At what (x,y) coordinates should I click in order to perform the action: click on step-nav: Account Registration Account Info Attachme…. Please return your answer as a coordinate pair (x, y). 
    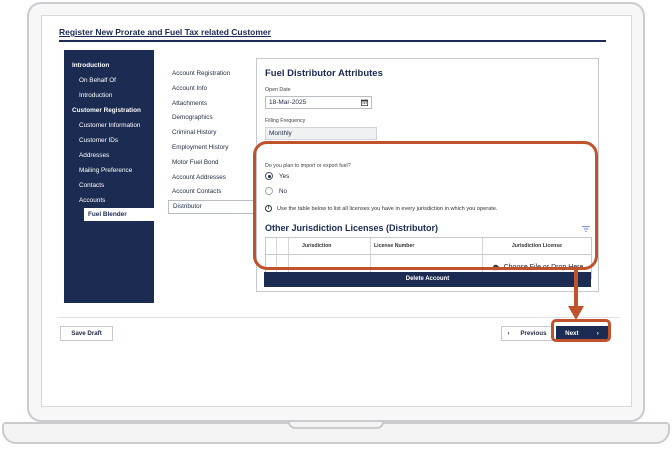
    Looking at the image, I should click on (212, 141).